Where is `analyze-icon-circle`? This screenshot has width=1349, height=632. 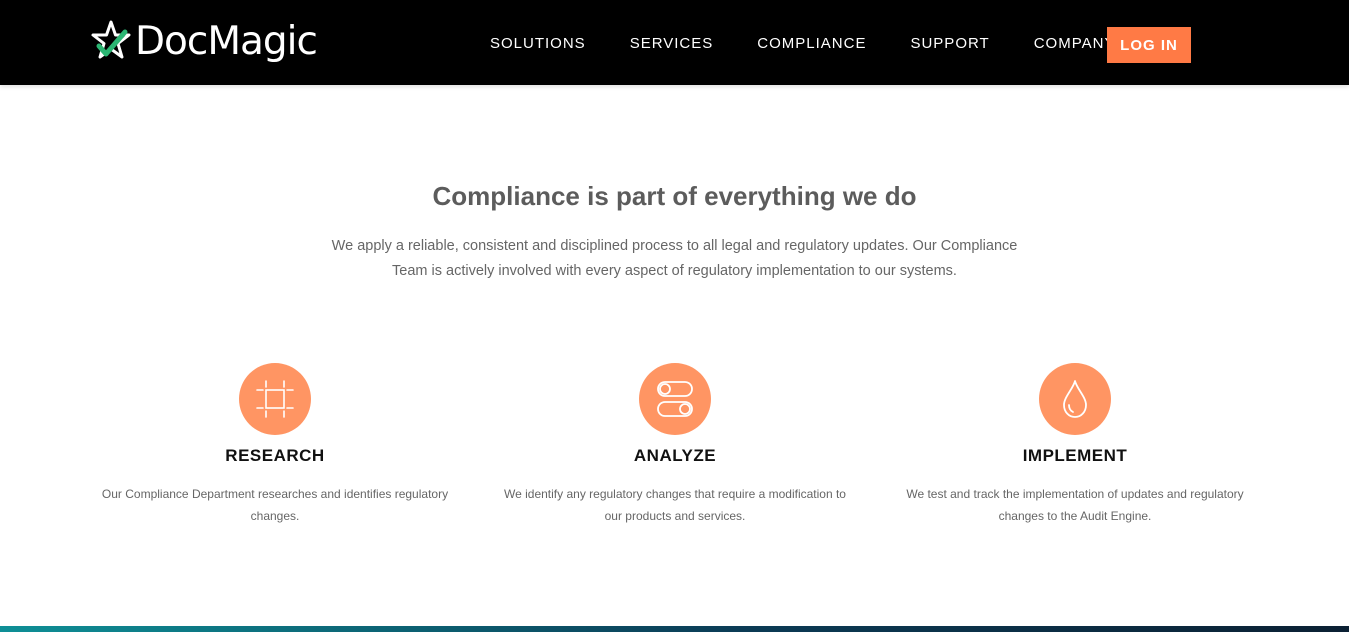 analyze-icon-circle is located at coordinates (675, 399).